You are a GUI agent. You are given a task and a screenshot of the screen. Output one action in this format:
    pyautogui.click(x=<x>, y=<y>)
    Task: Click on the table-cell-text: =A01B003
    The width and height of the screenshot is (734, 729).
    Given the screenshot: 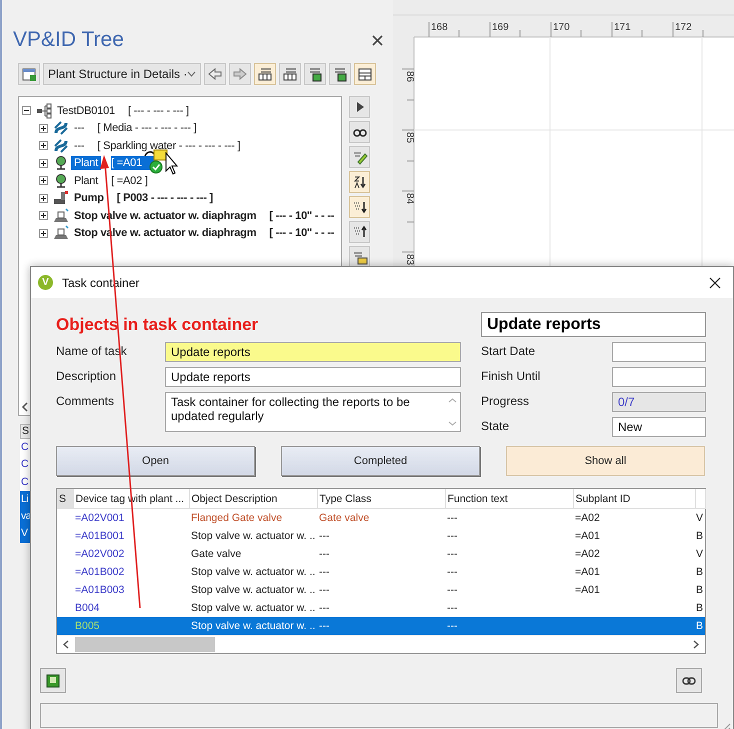 What is the action you would take?
    pyautogui.click(x=100, y=590)
    